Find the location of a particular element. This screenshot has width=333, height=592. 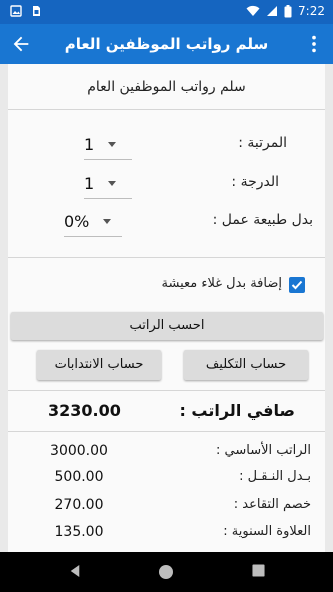

system-nav-bar is located at coordinates (166, 572).